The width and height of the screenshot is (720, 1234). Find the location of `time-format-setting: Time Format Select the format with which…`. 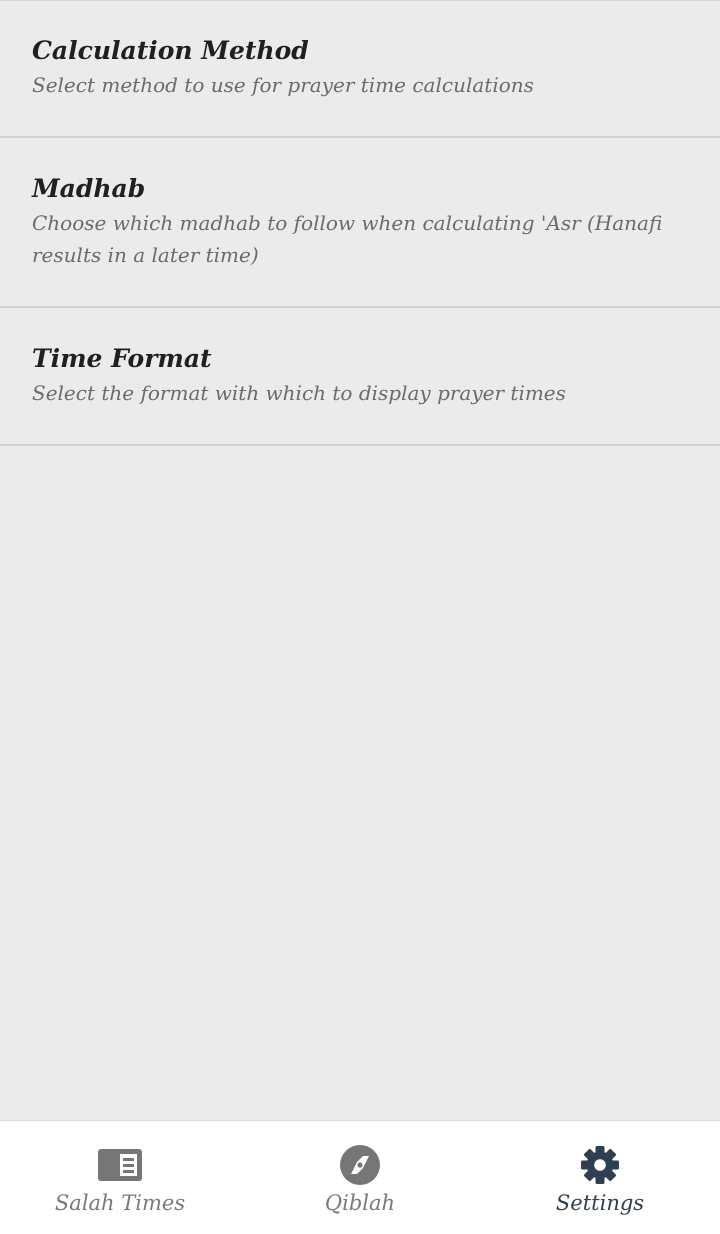

time-format-setting: Time Format Select the format with which… is located at coordinates (360, 377).